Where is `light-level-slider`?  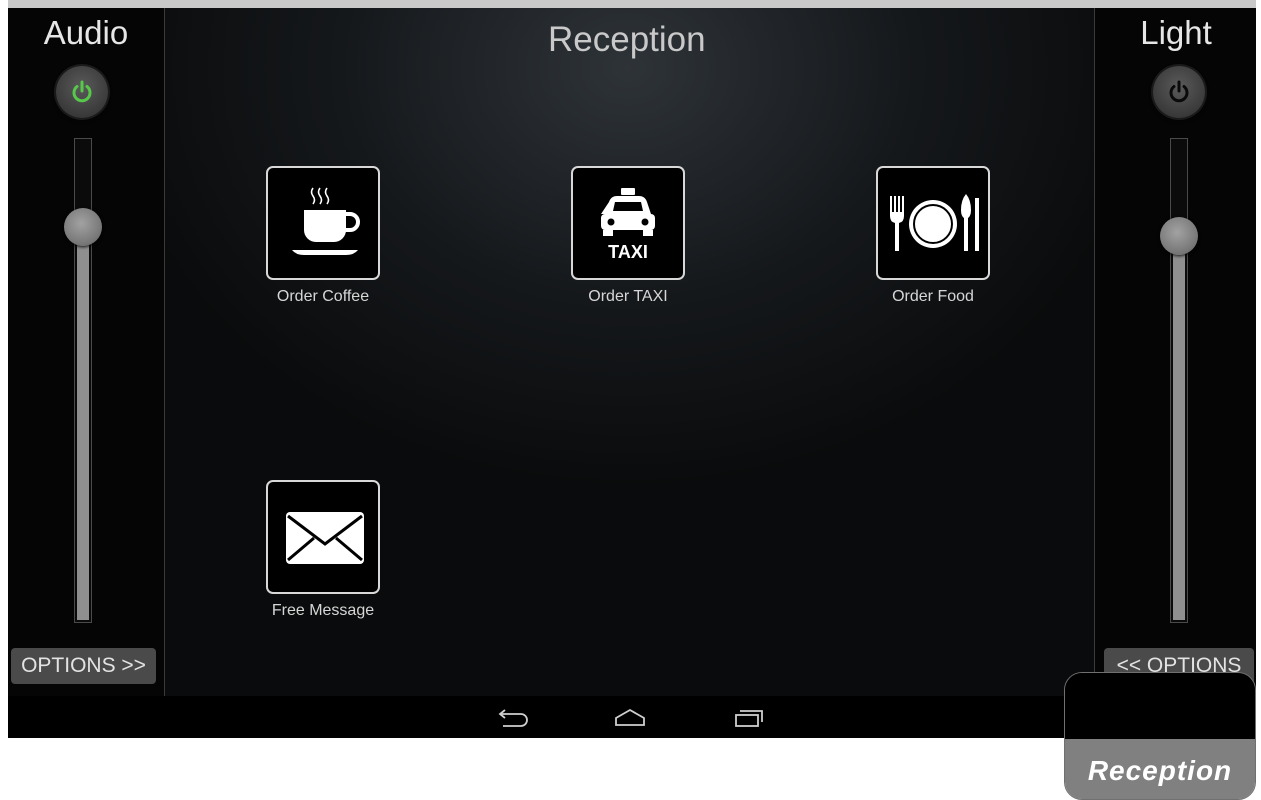
light-level-slider is located at coordinates (1179, 380).